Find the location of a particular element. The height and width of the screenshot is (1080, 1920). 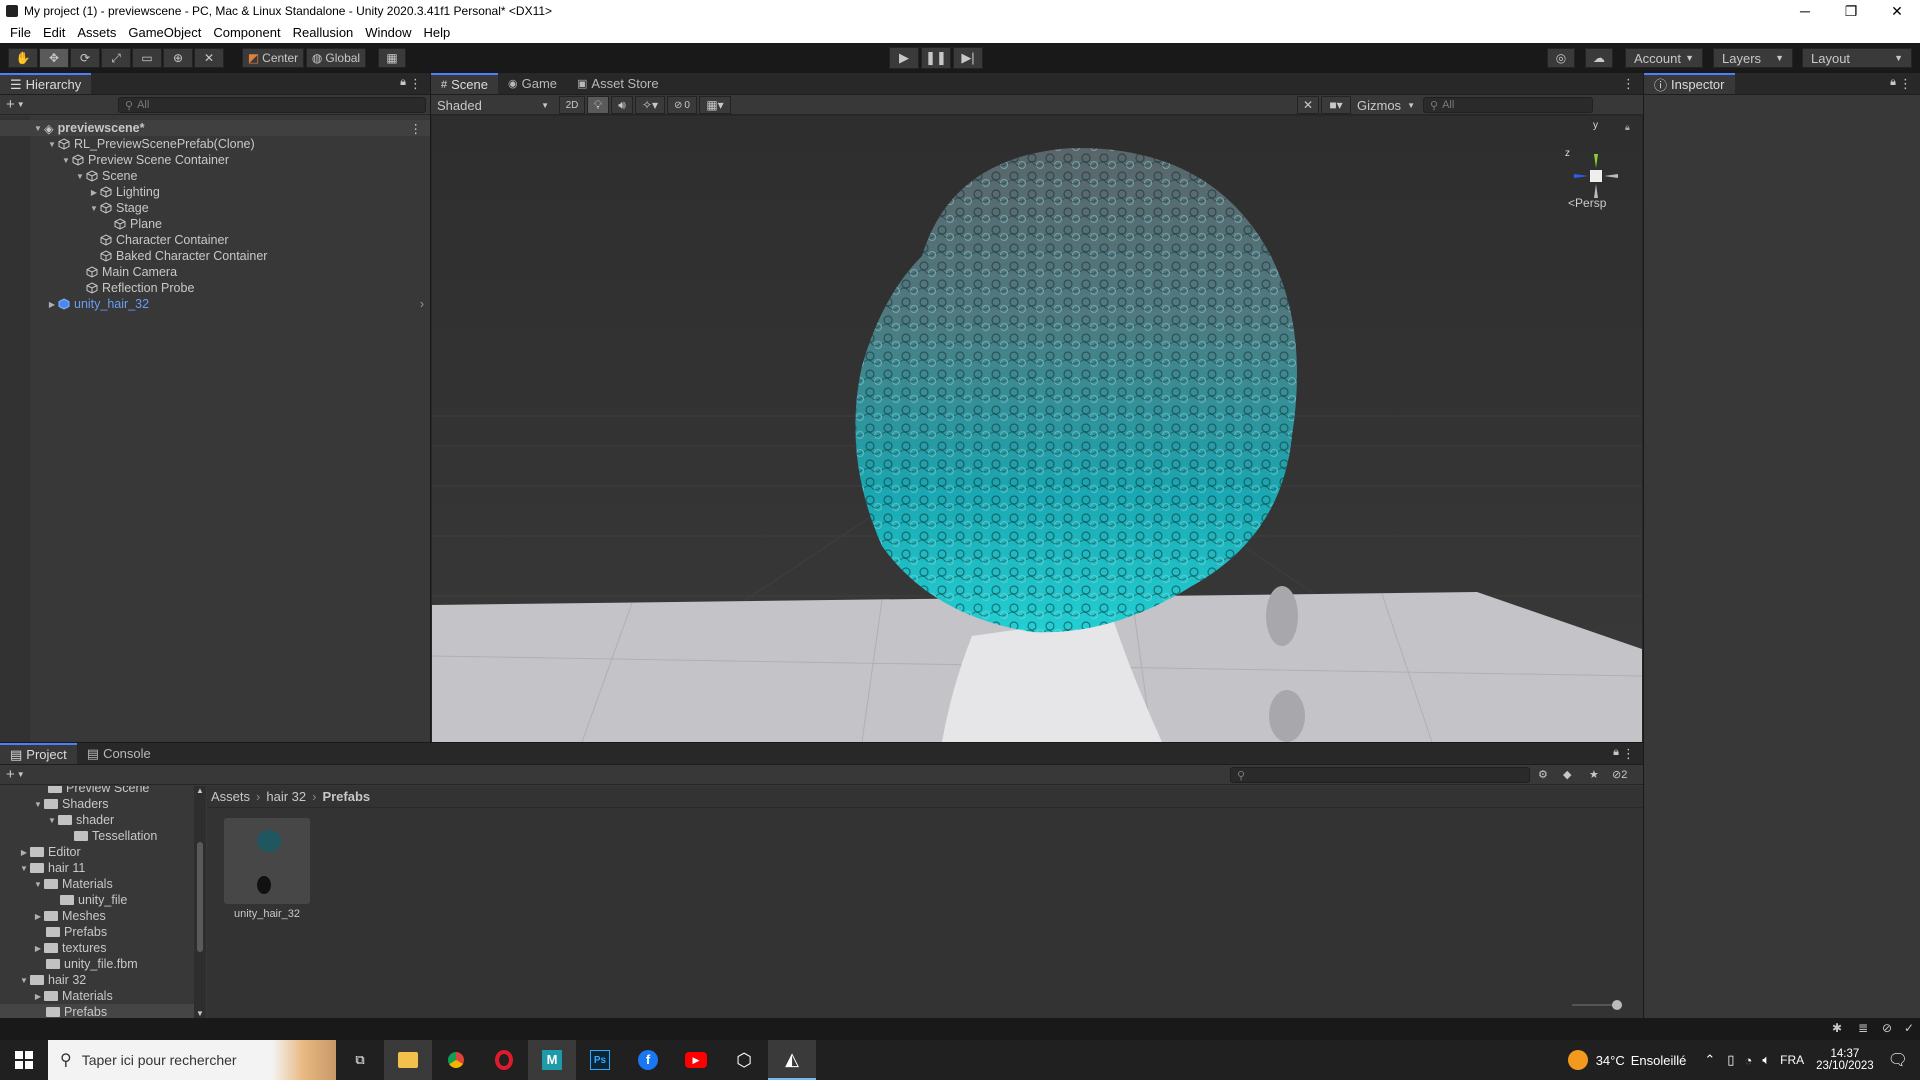

tree-scrollbar: ▲ ▼ is located at coordinates (200, 902).